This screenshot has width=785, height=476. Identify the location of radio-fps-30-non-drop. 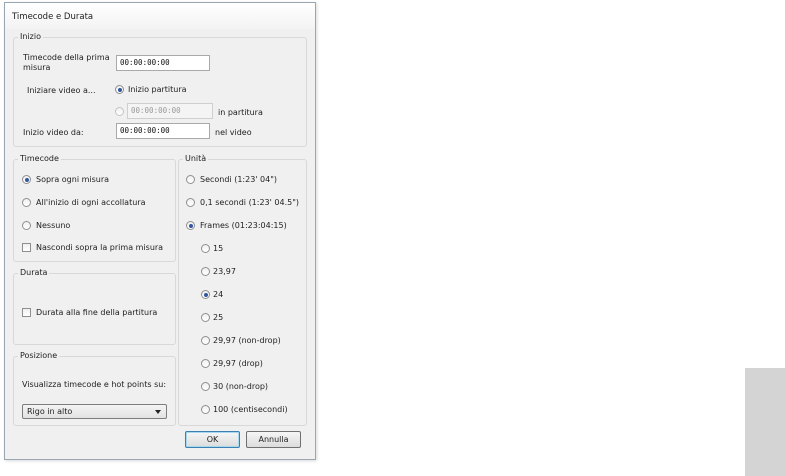
(205, 386).